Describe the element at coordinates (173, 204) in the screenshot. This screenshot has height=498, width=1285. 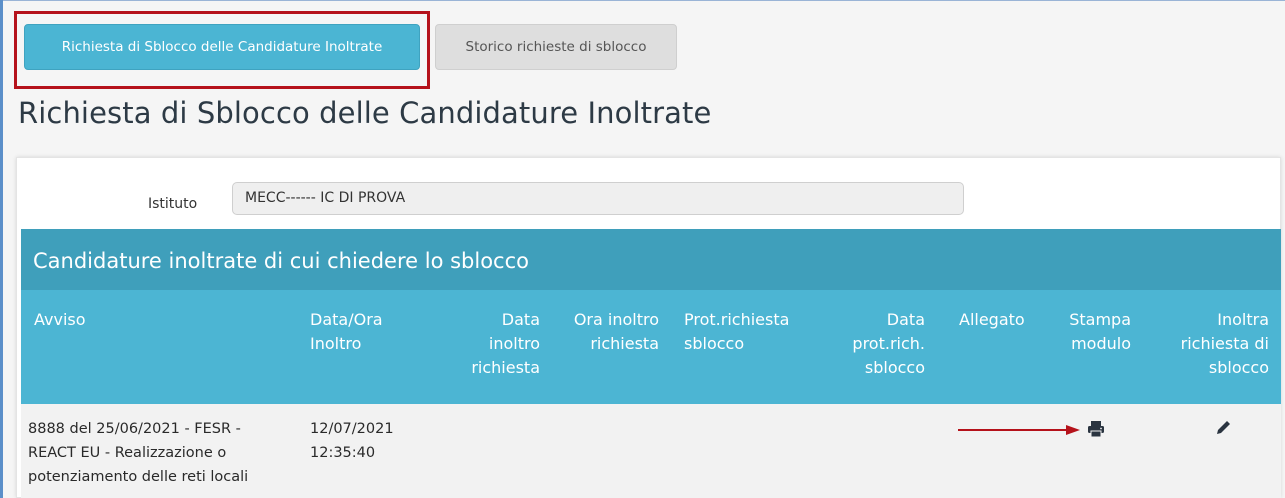
I see `istituto-label: Istituto` at that location.